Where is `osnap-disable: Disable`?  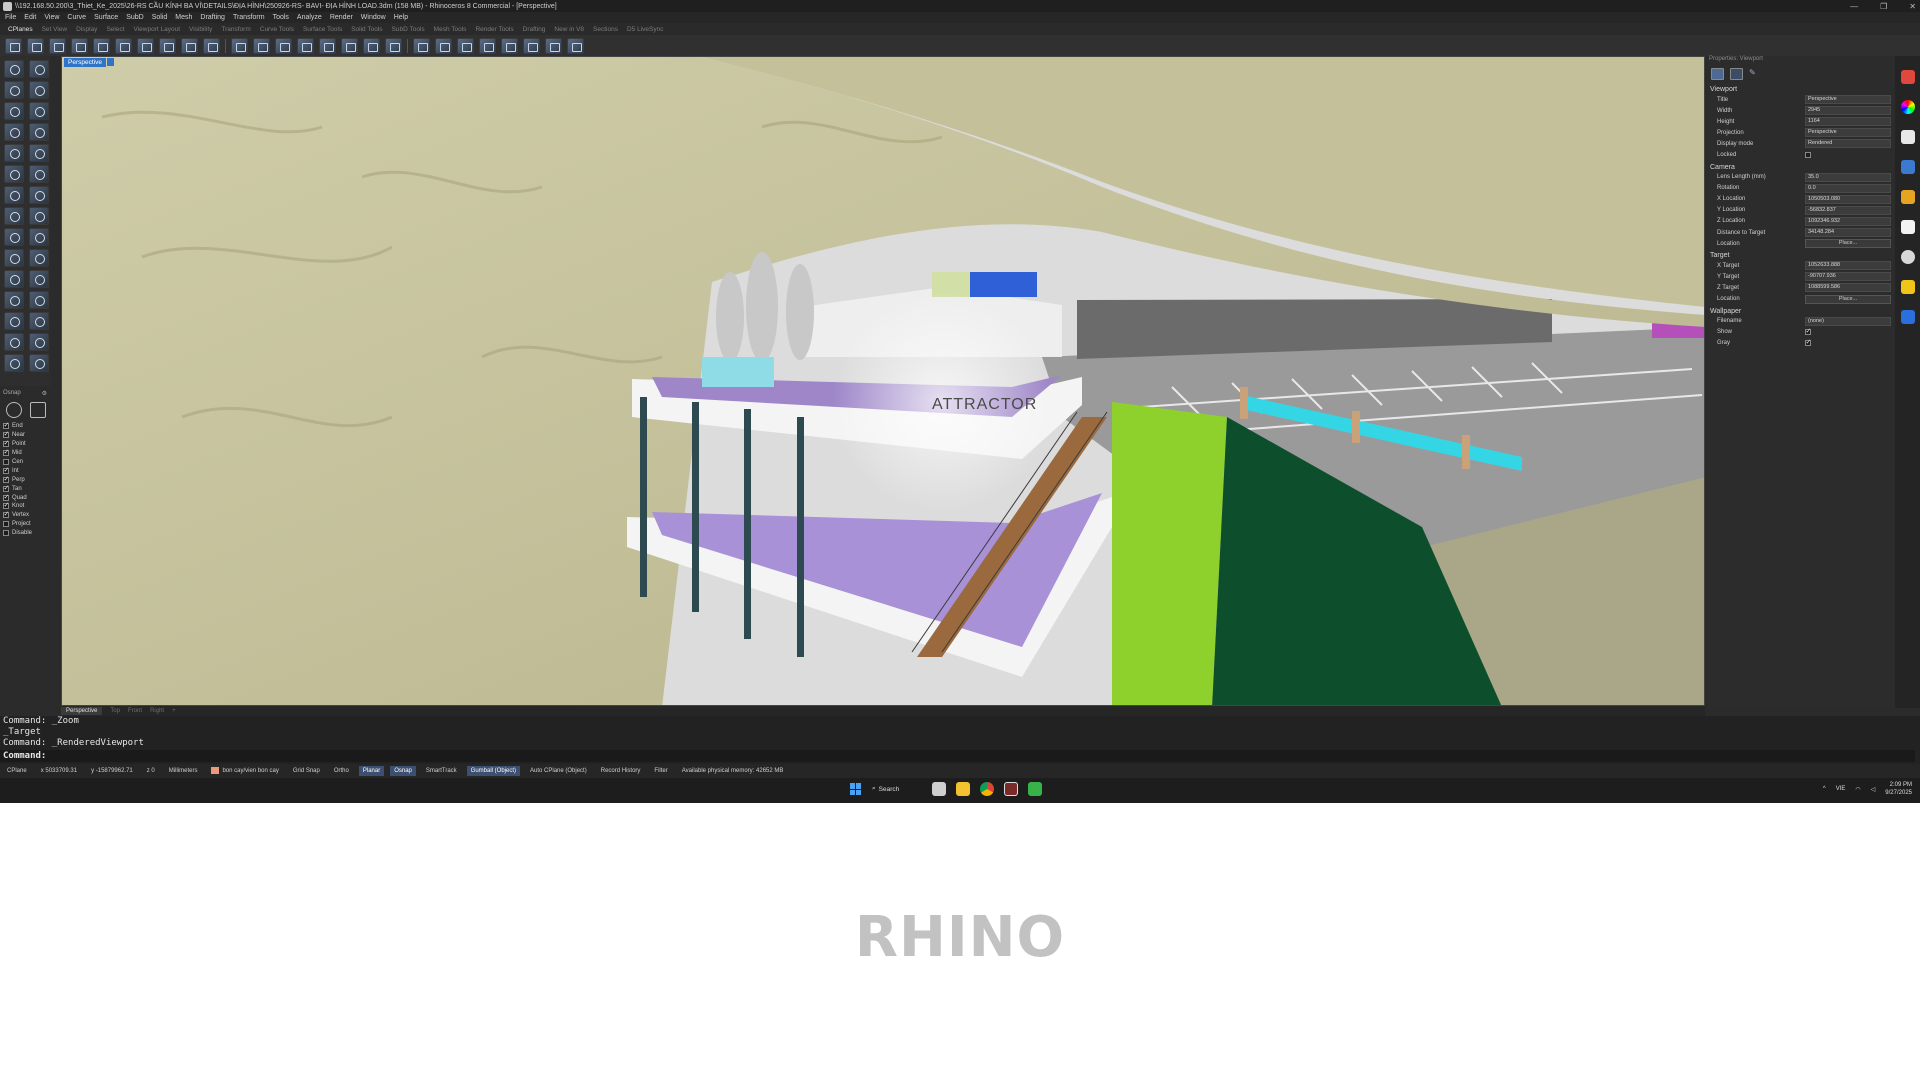 osnap-disable: Disable is located at coordinates (25, 533).